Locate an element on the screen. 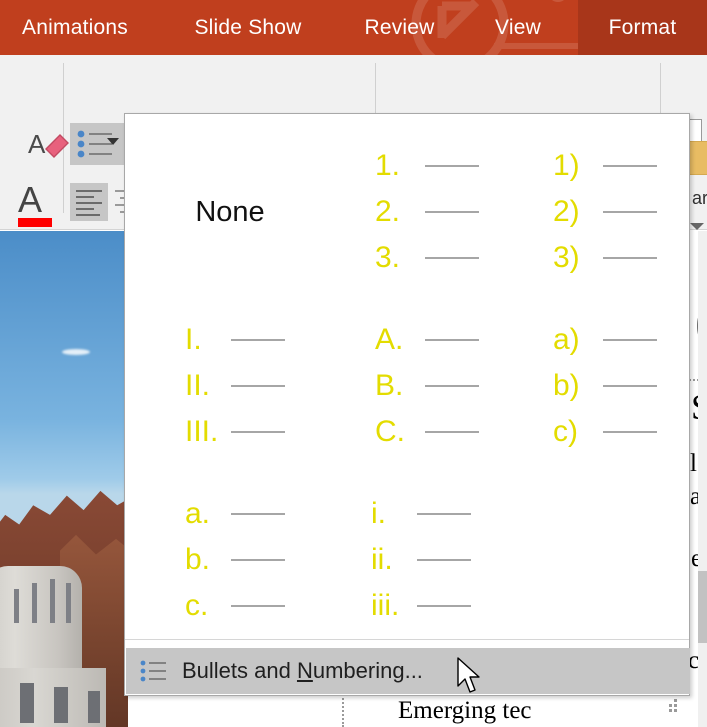 The width and height of the screenshot is (707, 727). ribbon-fragment-ar: ar is located at coordinates (699, 198).